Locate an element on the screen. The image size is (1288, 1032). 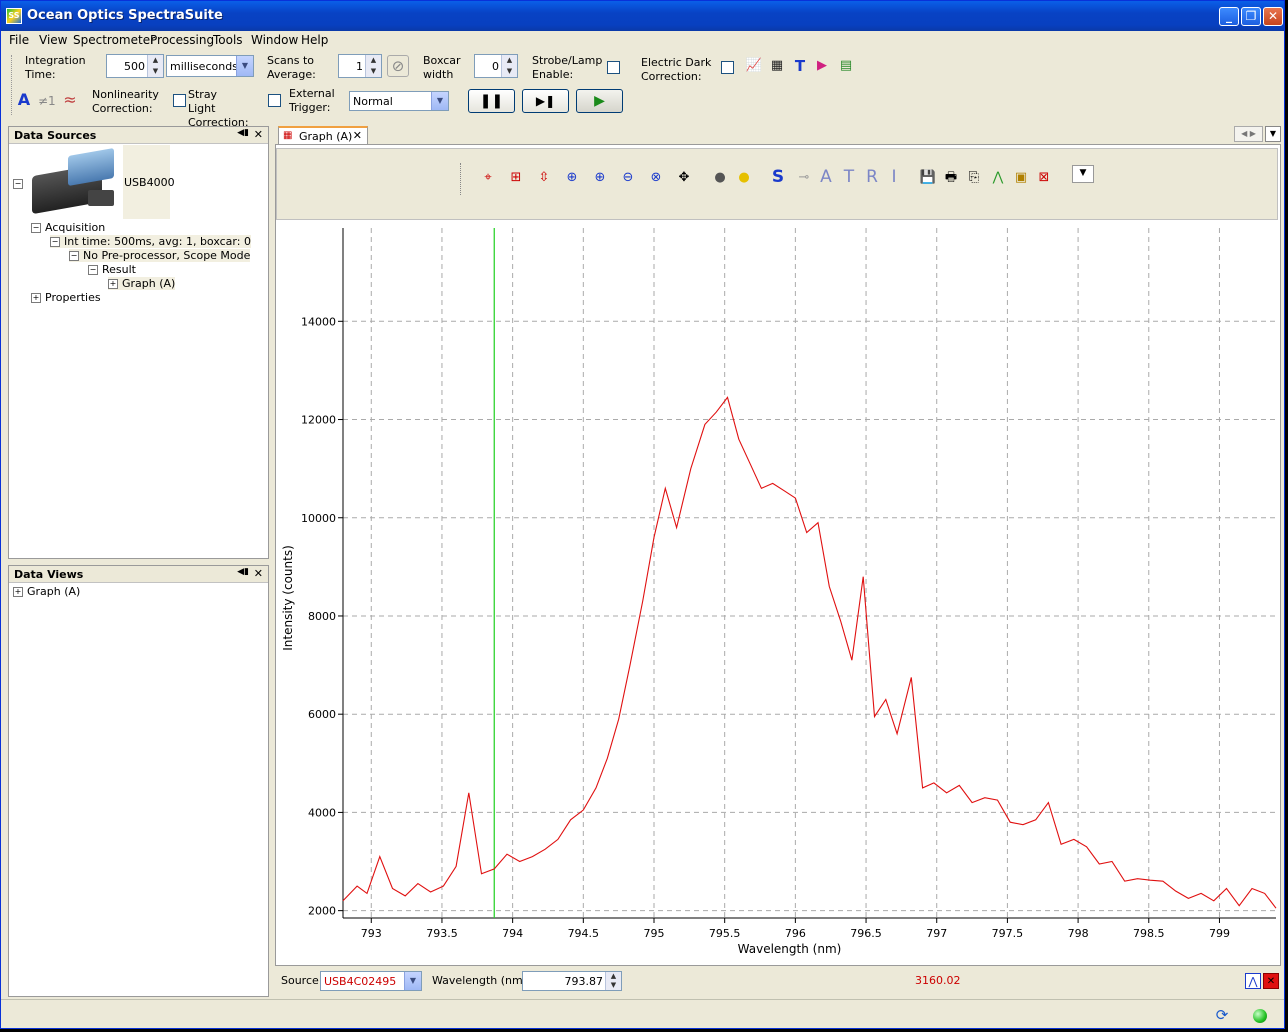
title-bar: SS Ocean Optics SpectraSuite _ ❐ ✕ is located at coordinates (642, 16).